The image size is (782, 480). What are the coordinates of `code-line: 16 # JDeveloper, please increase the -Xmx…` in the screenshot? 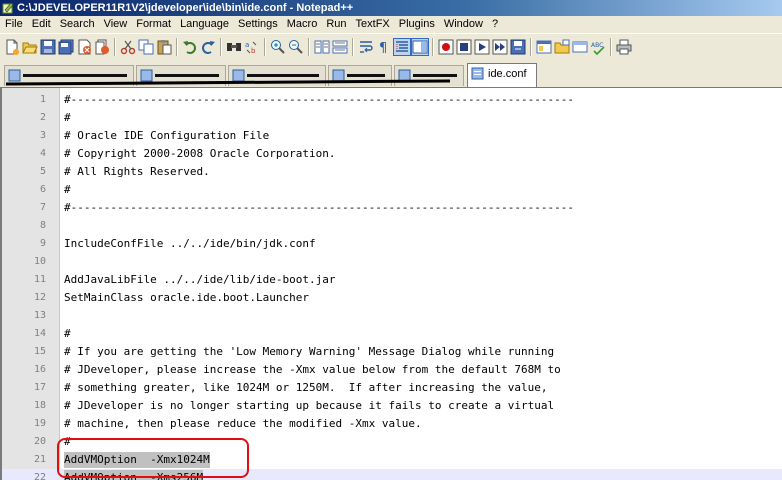 It's located at (392, 370).